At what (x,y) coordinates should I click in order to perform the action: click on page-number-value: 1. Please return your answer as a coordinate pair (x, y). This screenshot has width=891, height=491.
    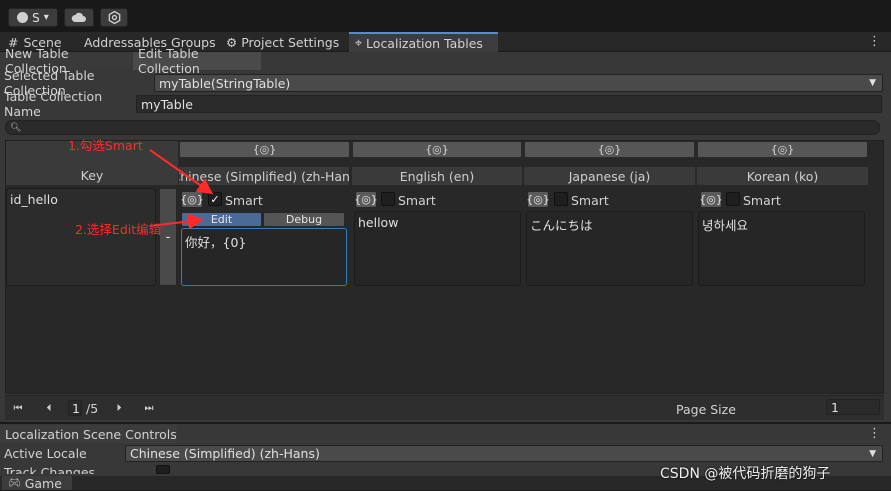
    Looking at the image, I should click on (76, 408).